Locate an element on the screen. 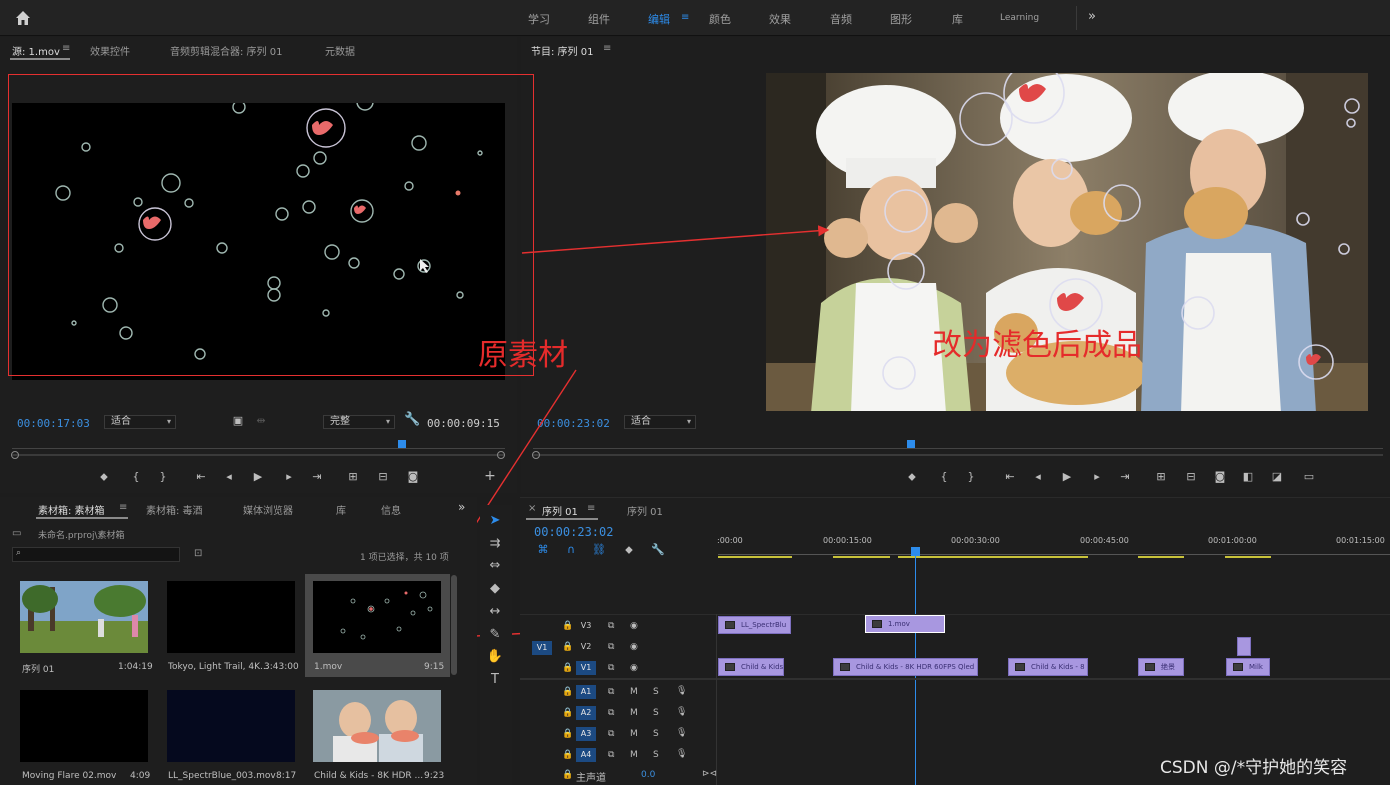 This screenshot has height=785, width=1390. add-marker-icon: ⬥ is located at coordinates (629, 550).